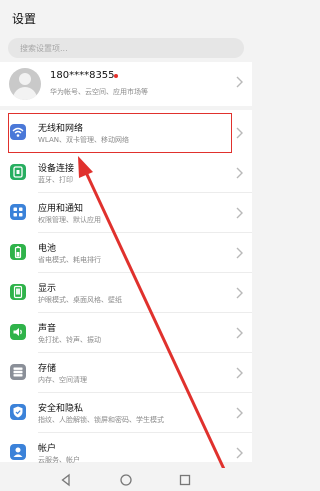  I want to click on header-bar: 设置, so click(126, 18).